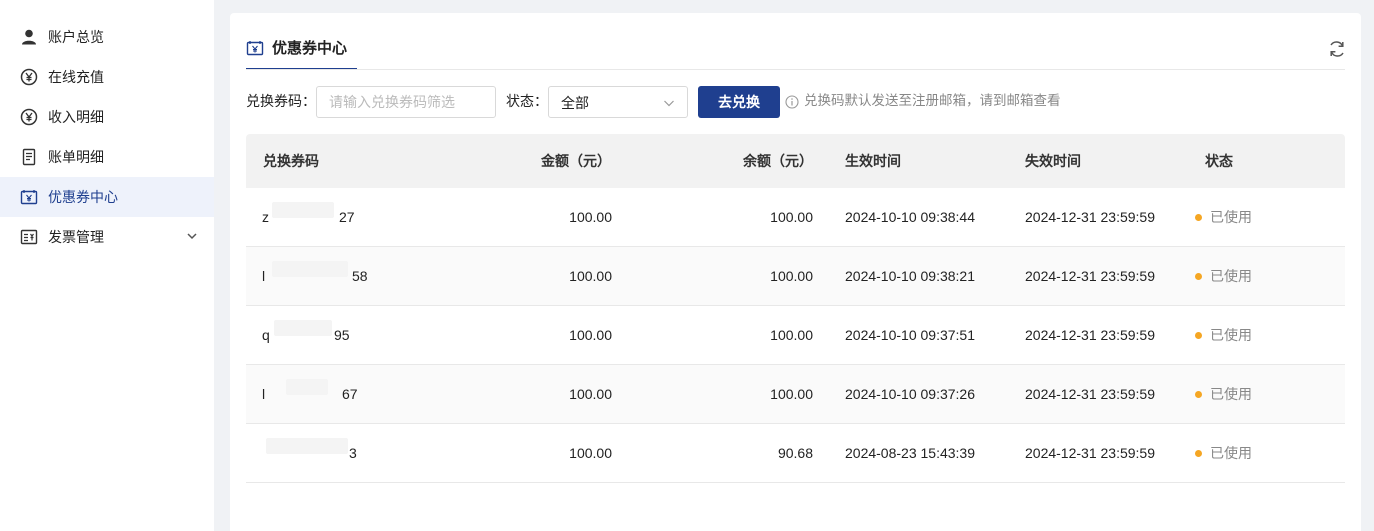 The width and height of the screenshot is (1374, 531). What do you see at coordinates (76, 157) in the screenshot?
I see `sidebar-item-label: 账单明细` at bounding box center [76, 157].